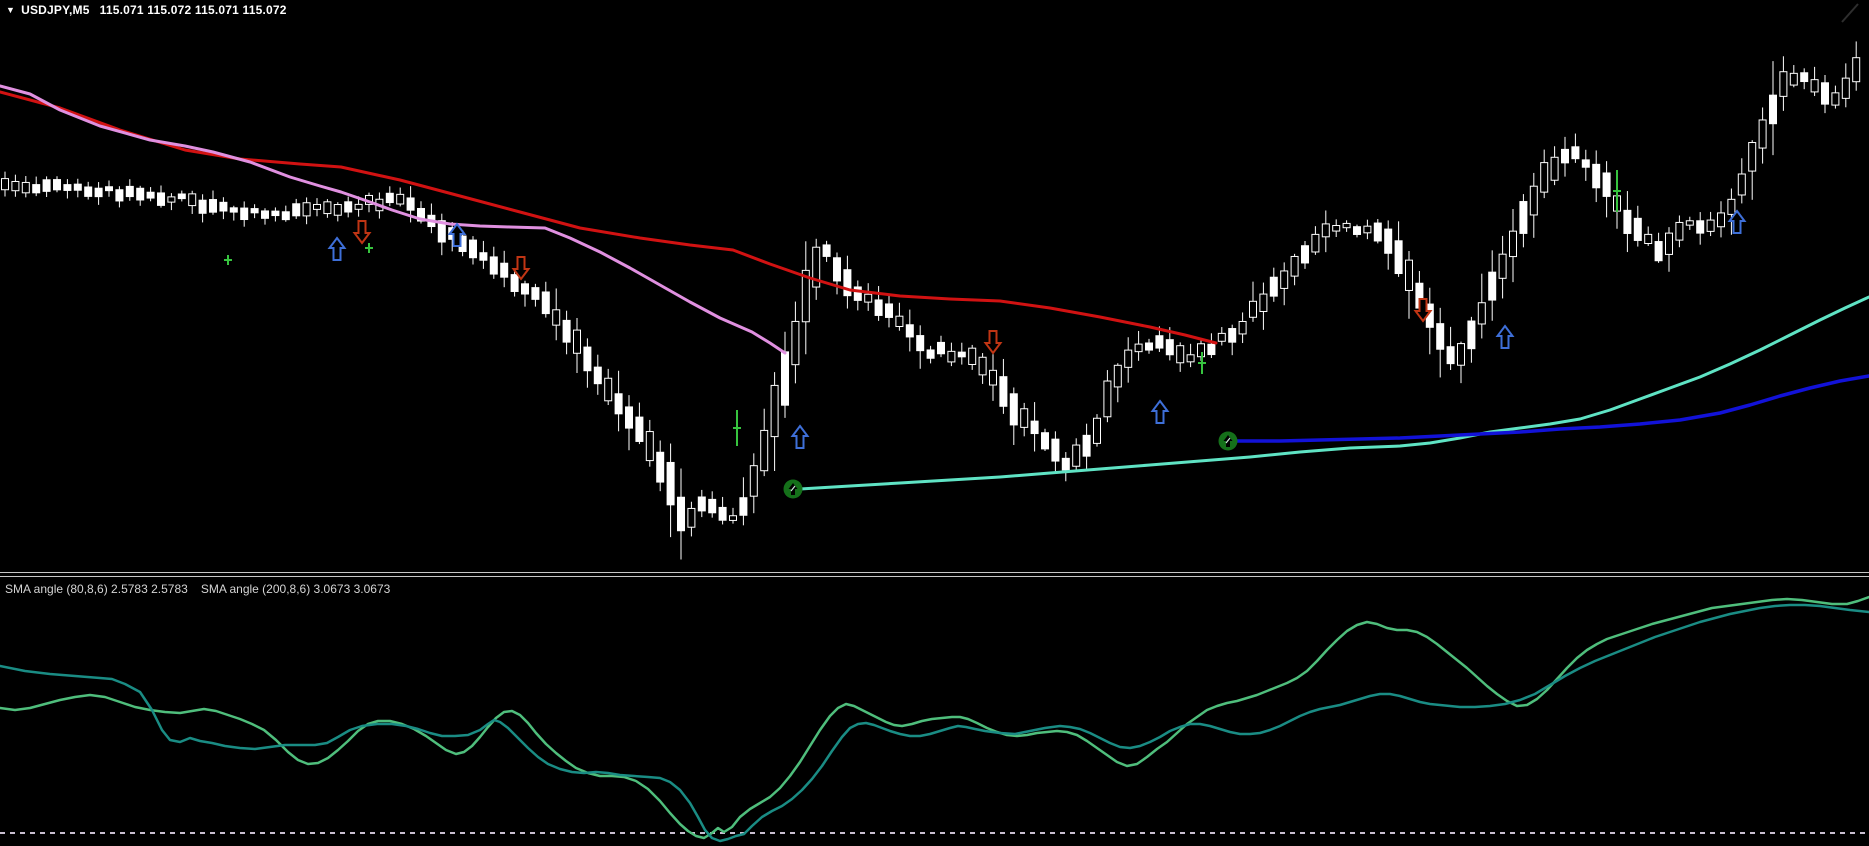 The width and height of the screenshot is (1869, 846). What do you see at coordinates (934, 574) in the screenshot?
I see `panel-separator` at bounding box center [934, 574].